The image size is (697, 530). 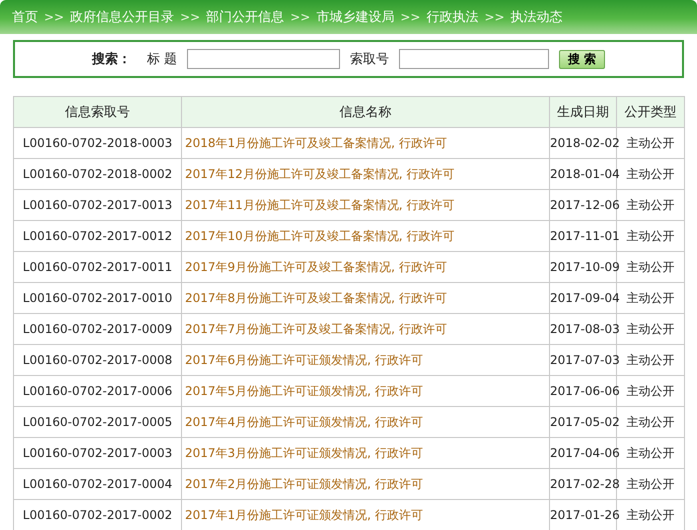 I want to click on index-number-cell: L00160-0702-2017-0002, so click(x=98, y=515).